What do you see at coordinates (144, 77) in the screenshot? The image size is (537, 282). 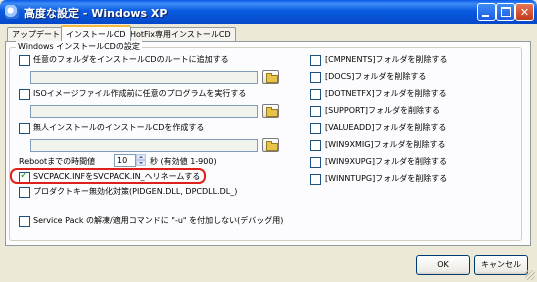 I see `add-folder-path-field` at bounding box center [144, 77].